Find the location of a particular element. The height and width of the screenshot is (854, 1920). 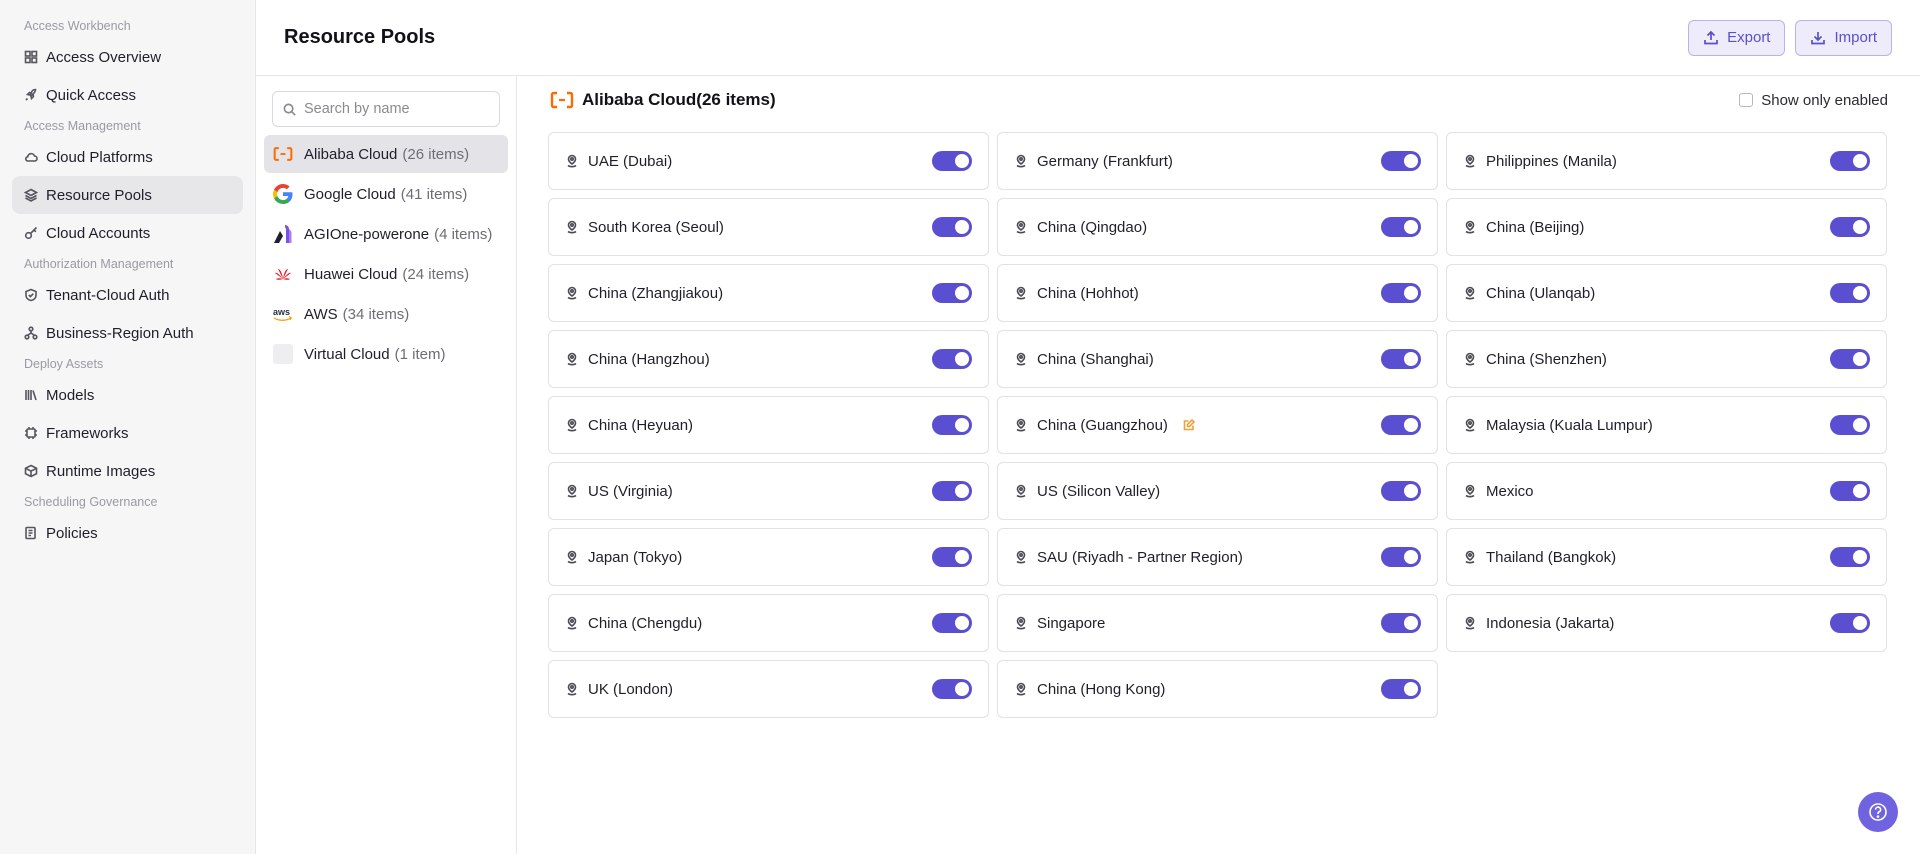

sidebar-item-label: Tenant-Cloud Auth is located at coordinates (108, 295).